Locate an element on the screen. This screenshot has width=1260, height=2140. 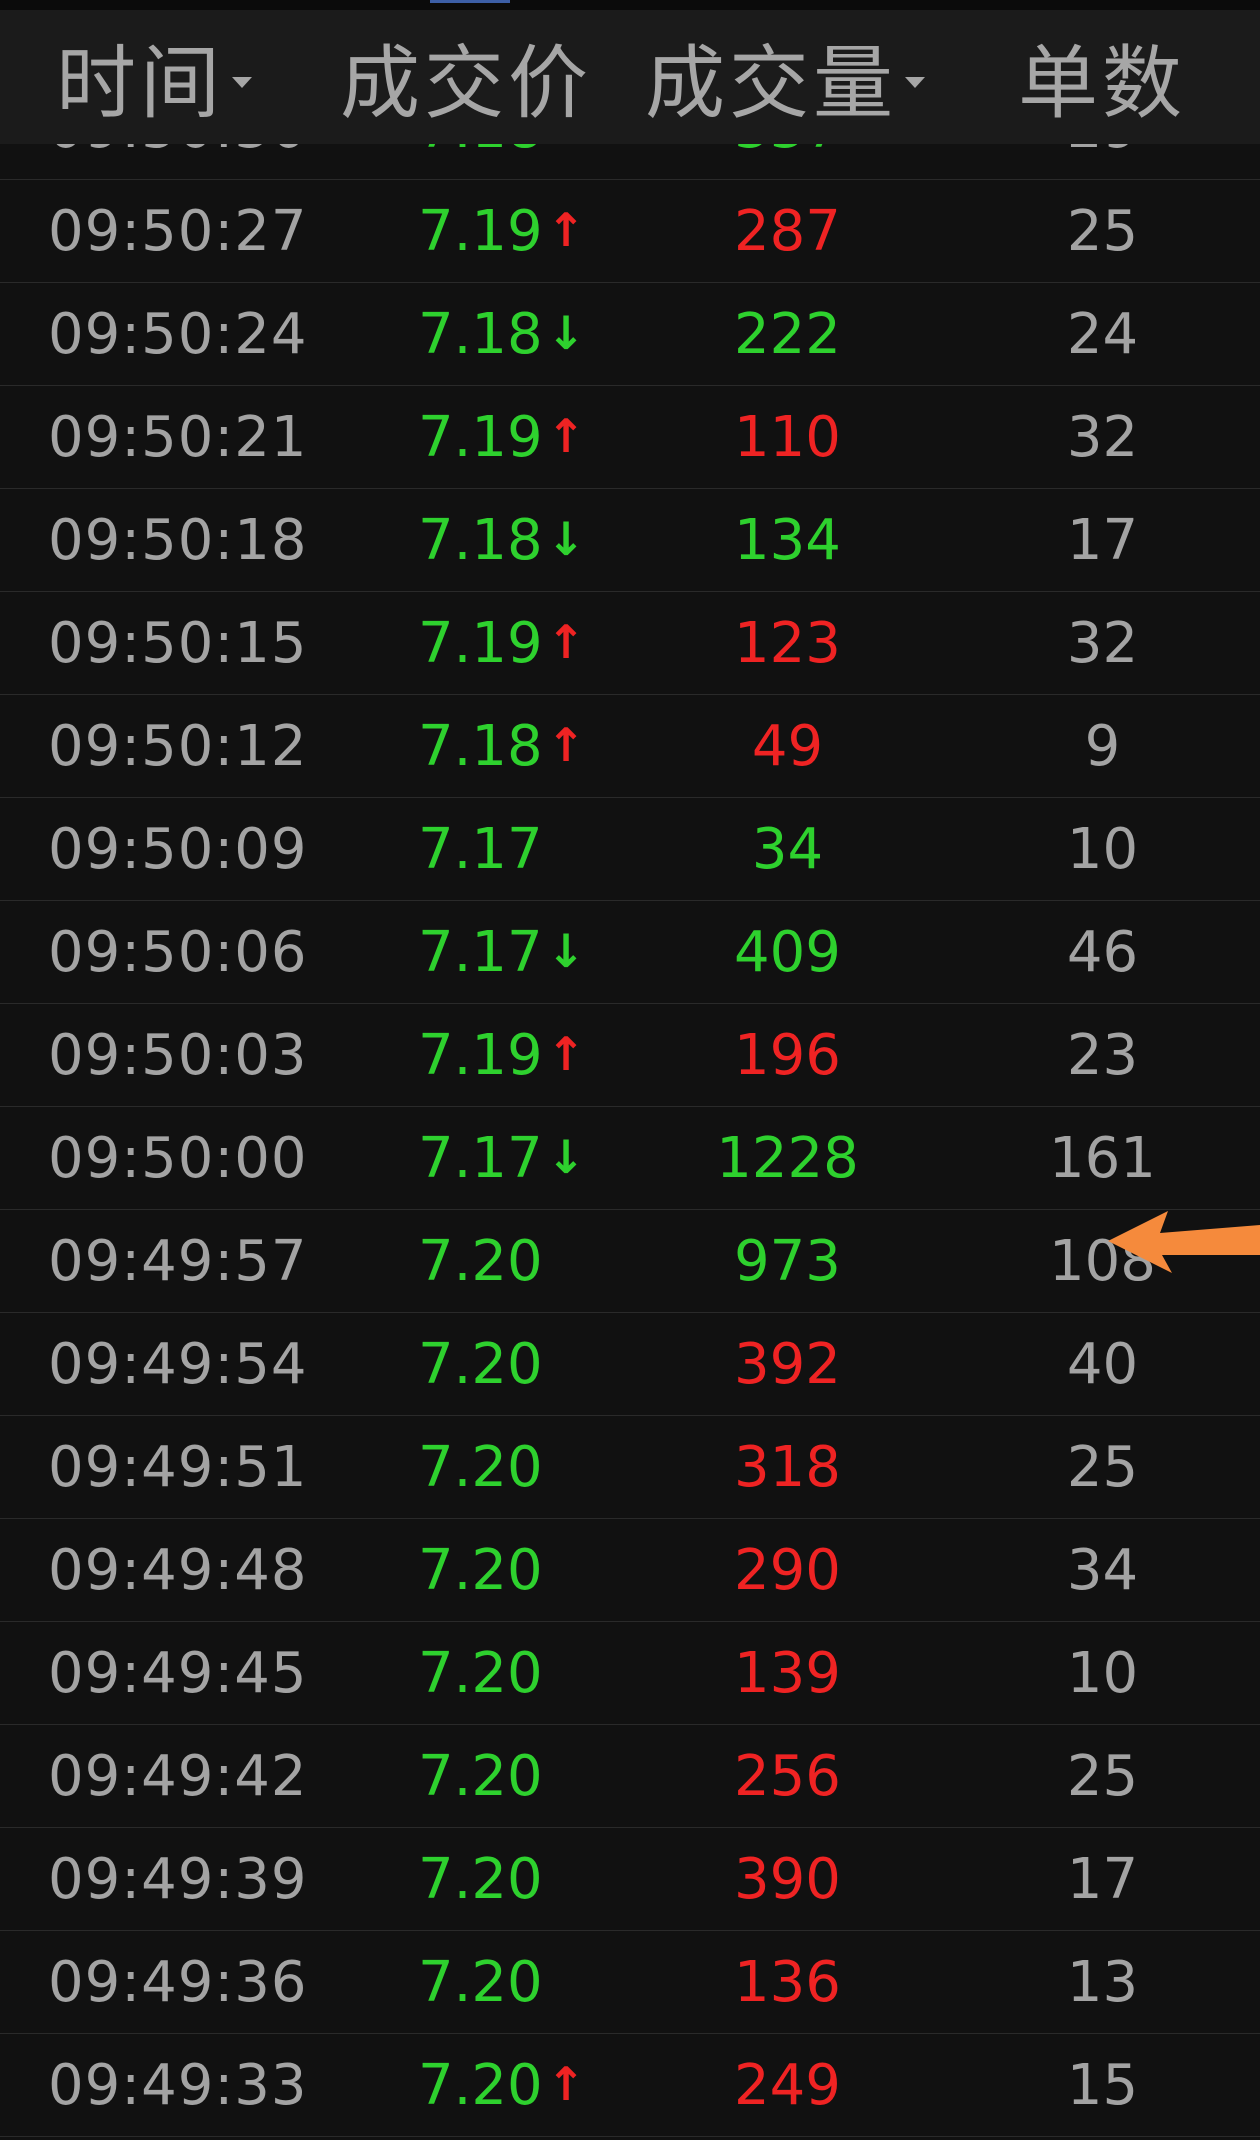
trade-volume: 110 is located at coordinates (787, 437).